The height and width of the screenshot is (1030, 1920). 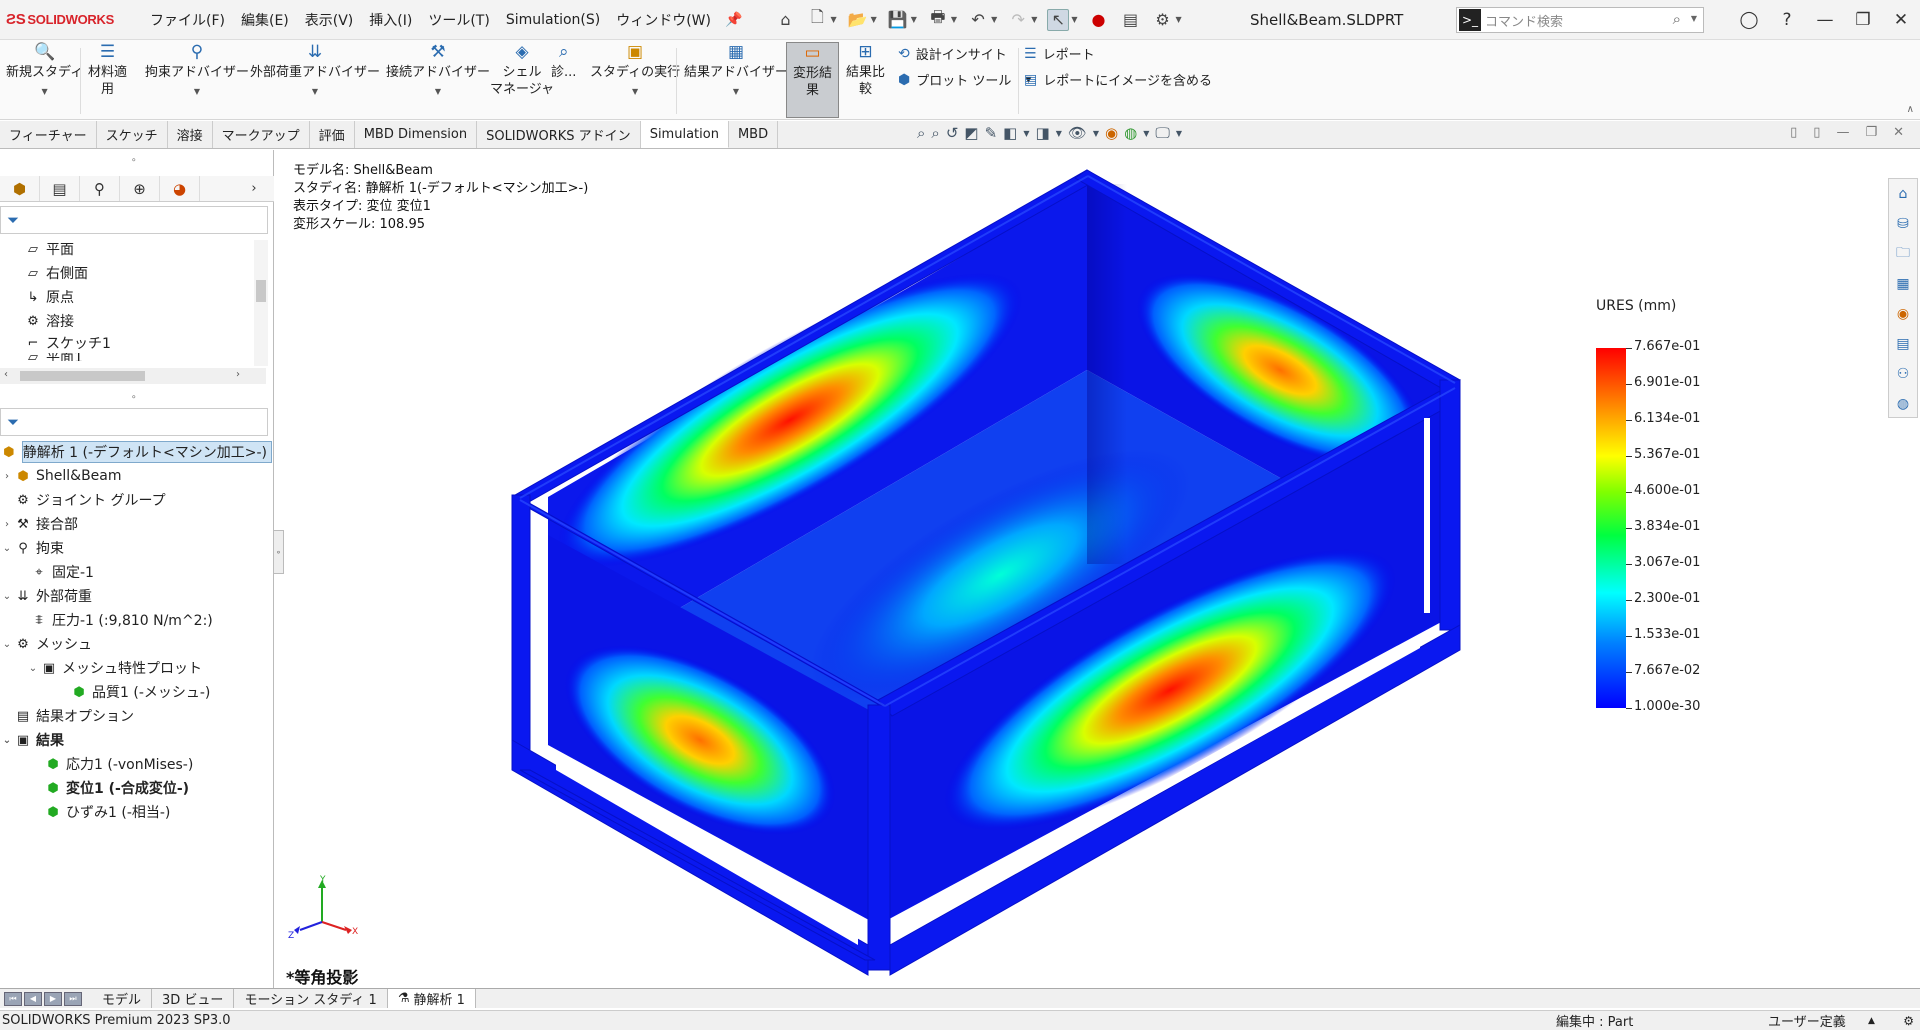 I want to click on section-view-icon: ◩, so click(x=971, y=133).